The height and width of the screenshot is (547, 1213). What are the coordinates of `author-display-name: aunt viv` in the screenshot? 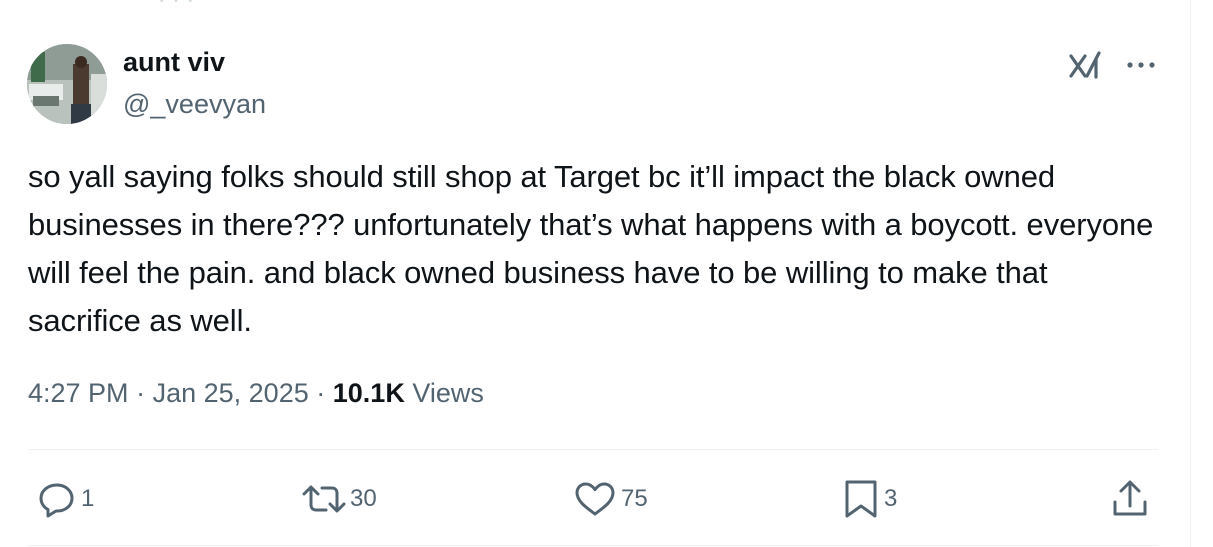 It's located at (174, 62).